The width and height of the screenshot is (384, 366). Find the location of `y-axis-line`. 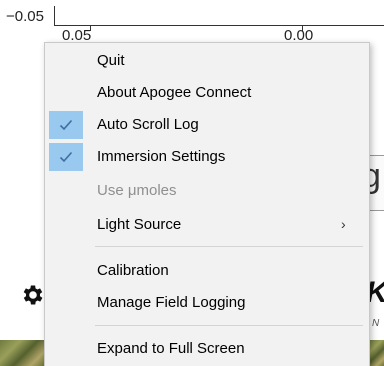

y-axis-line is located at coordinates (54, 16).